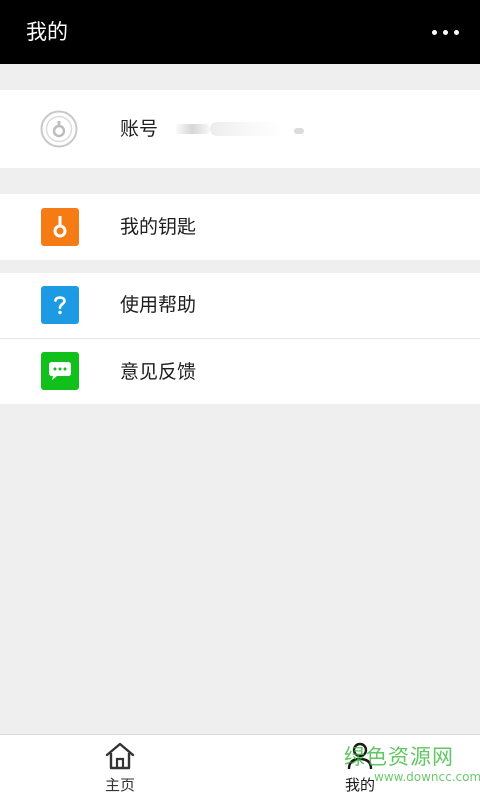  I want to click on account-row: 账号, so click(240, 129).